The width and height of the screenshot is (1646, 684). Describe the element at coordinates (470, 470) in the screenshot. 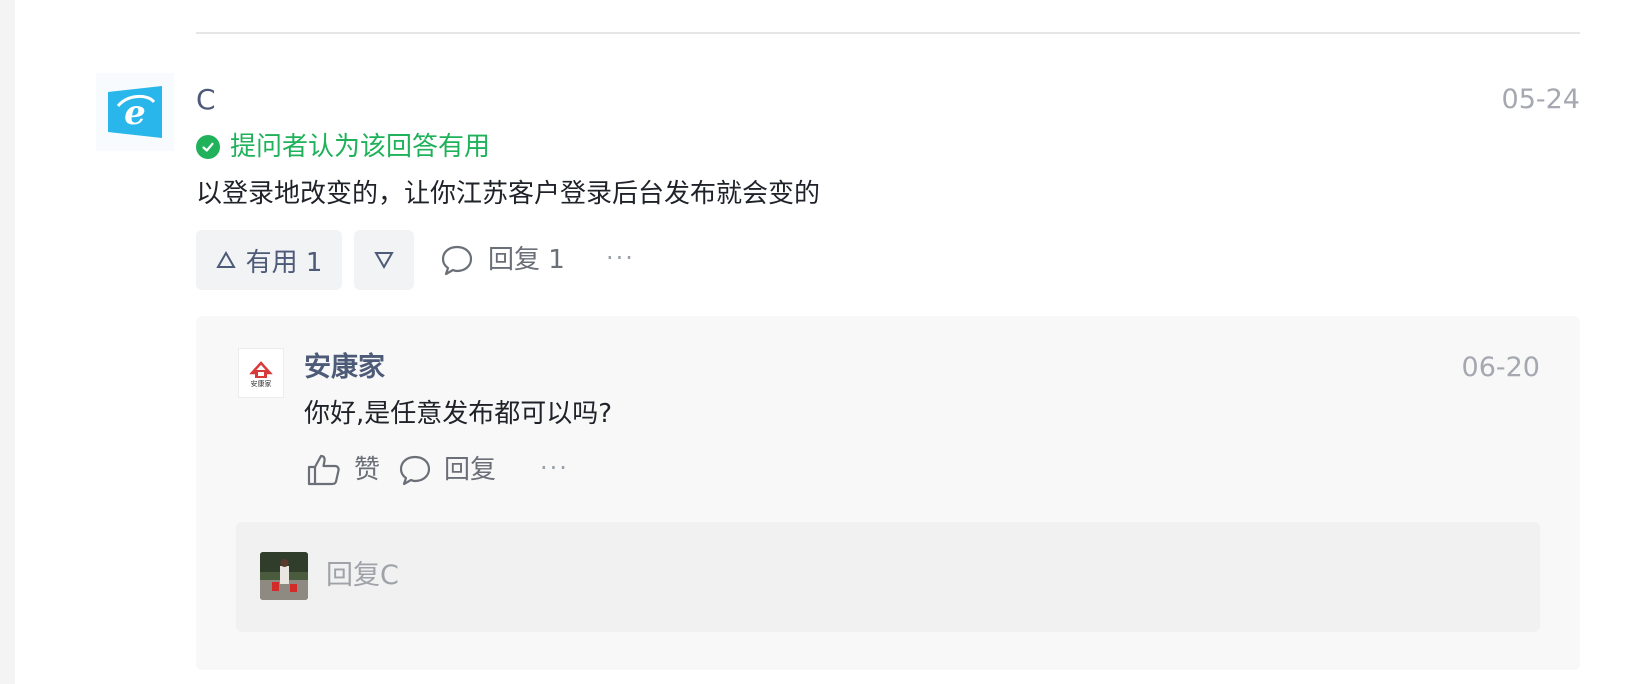

I see `reply-to-reply-label: 回复` at that location.